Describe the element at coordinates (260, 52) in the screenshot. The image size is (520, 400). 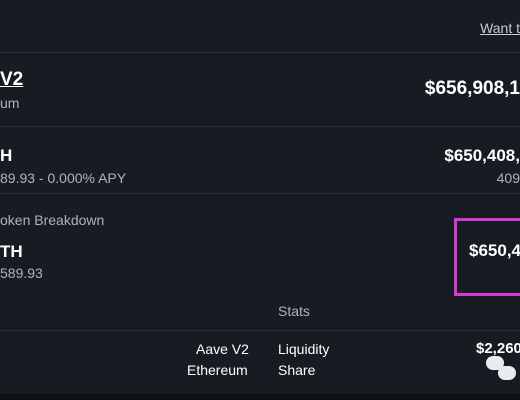
I see `divider-top` at that location.